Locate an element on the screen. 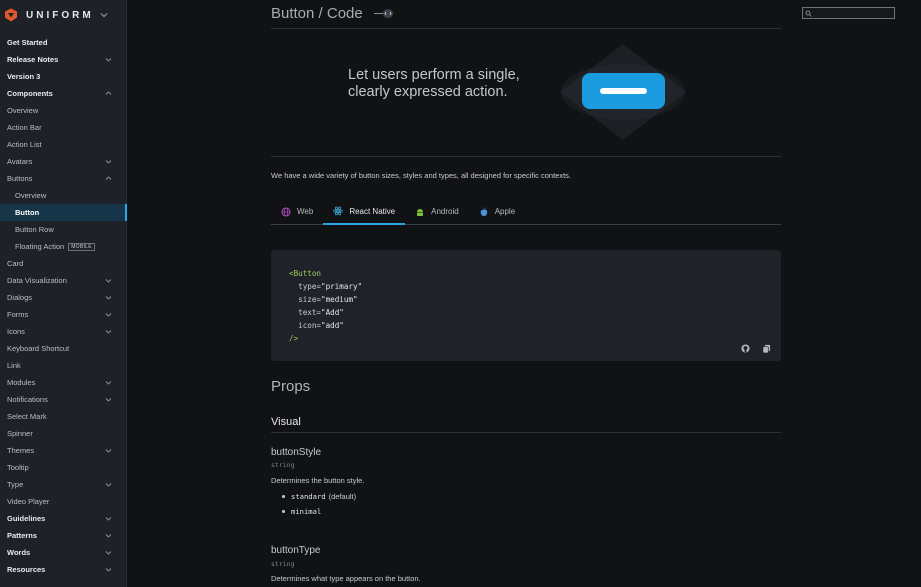 This screenshot has width=921, height=587. tab-react-native: React Native is located at coordinates (364, 212).